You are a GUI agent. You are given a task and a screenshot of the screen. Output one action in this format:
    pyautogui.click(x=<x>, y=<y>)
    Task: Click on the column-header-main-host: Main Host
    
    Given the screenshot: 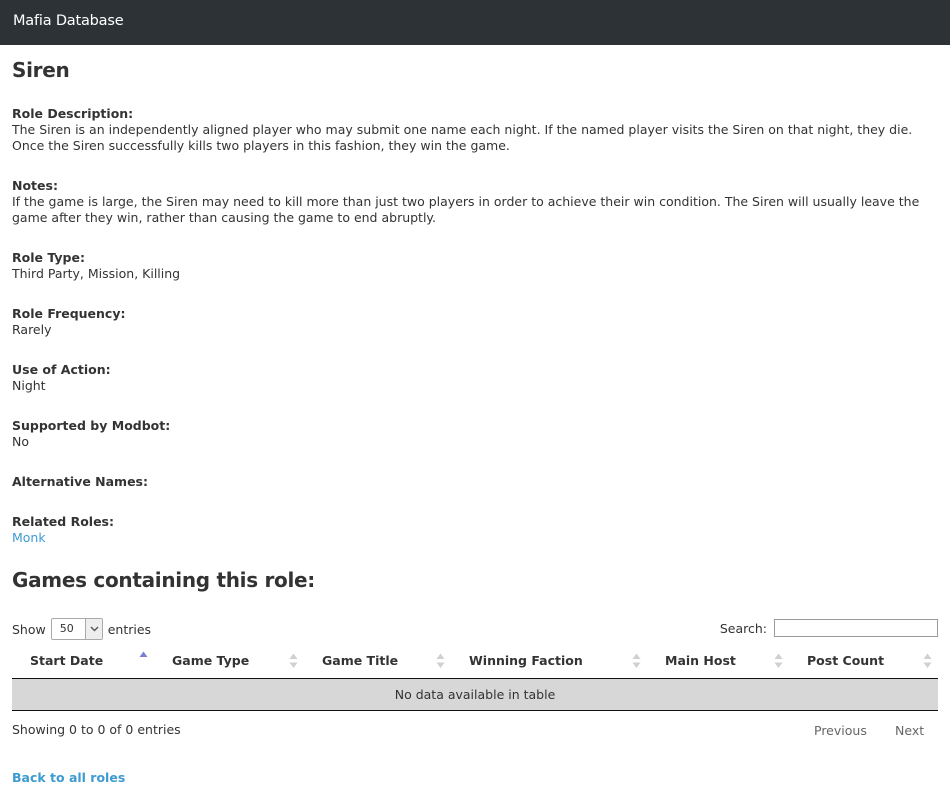 What is the action you would take?
    pyautogui.click(x=718, y=661)
    